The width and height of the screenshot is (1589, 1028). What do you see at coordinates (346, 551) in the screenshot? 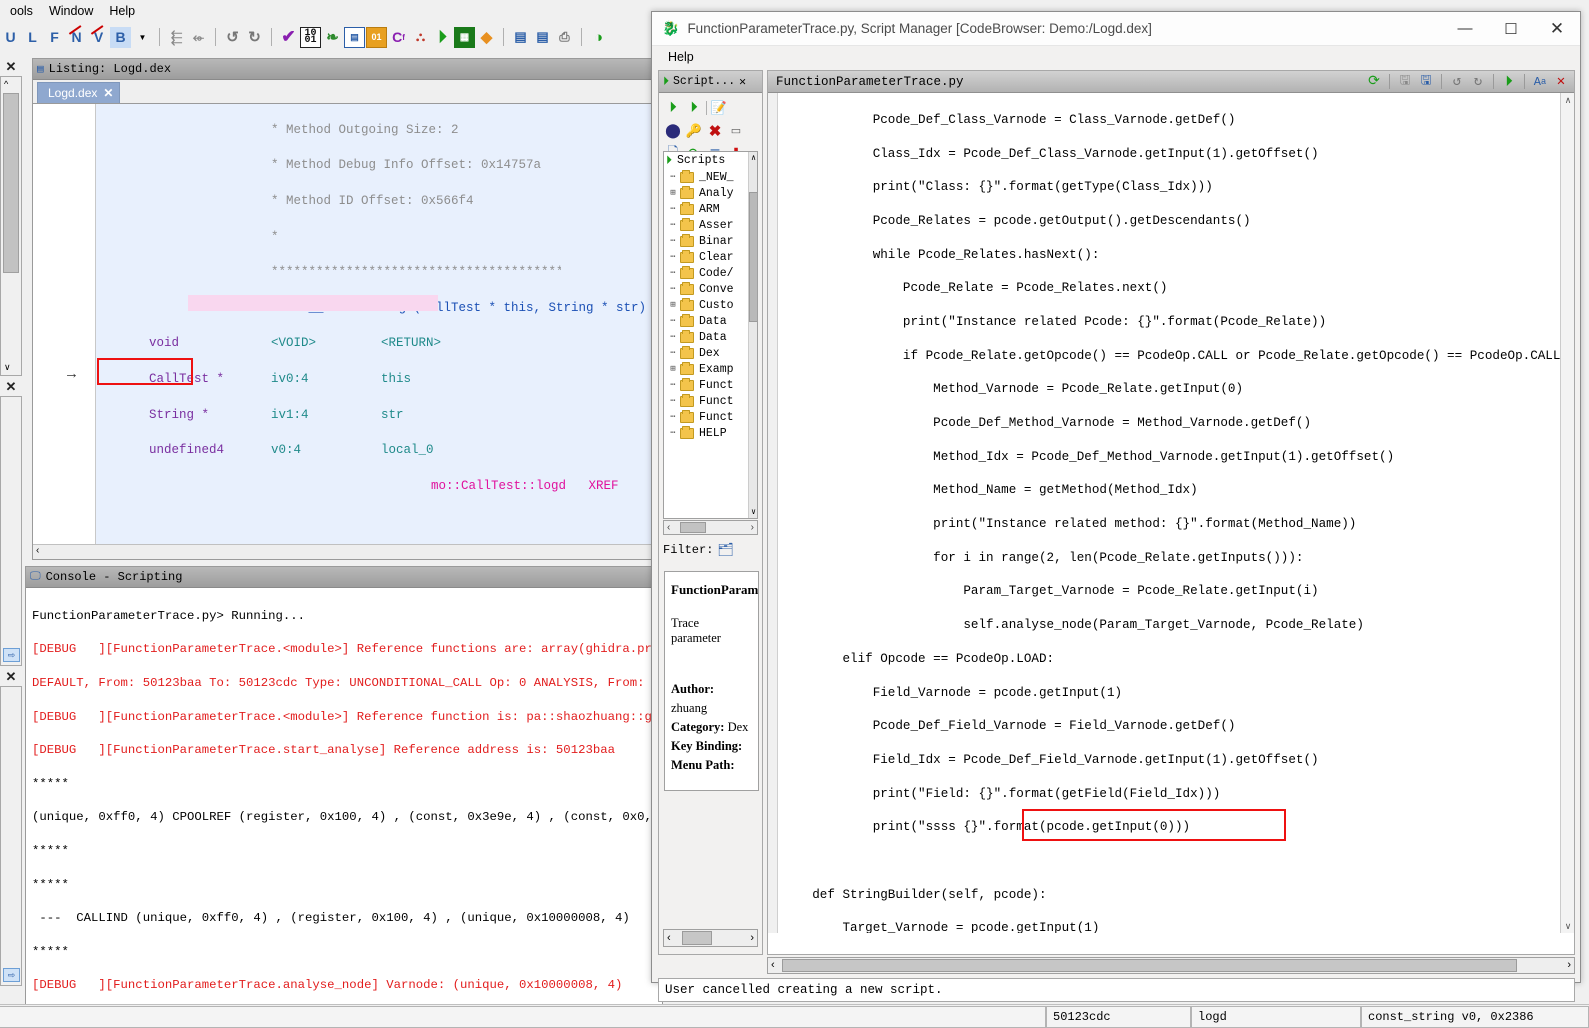
I see `listing-hscrollbar: ‹ ›` at bounding box center [346, 551].